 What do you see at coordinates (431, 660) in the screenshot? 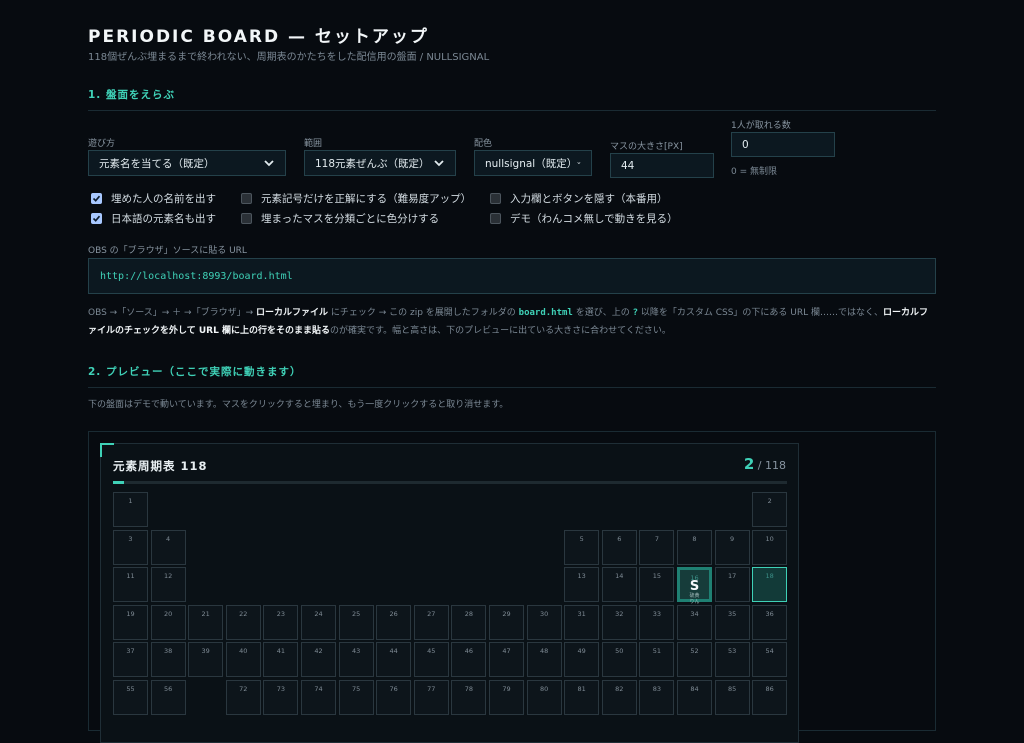
I see `element-cell-45: 45` at bounding box center [431, 660].